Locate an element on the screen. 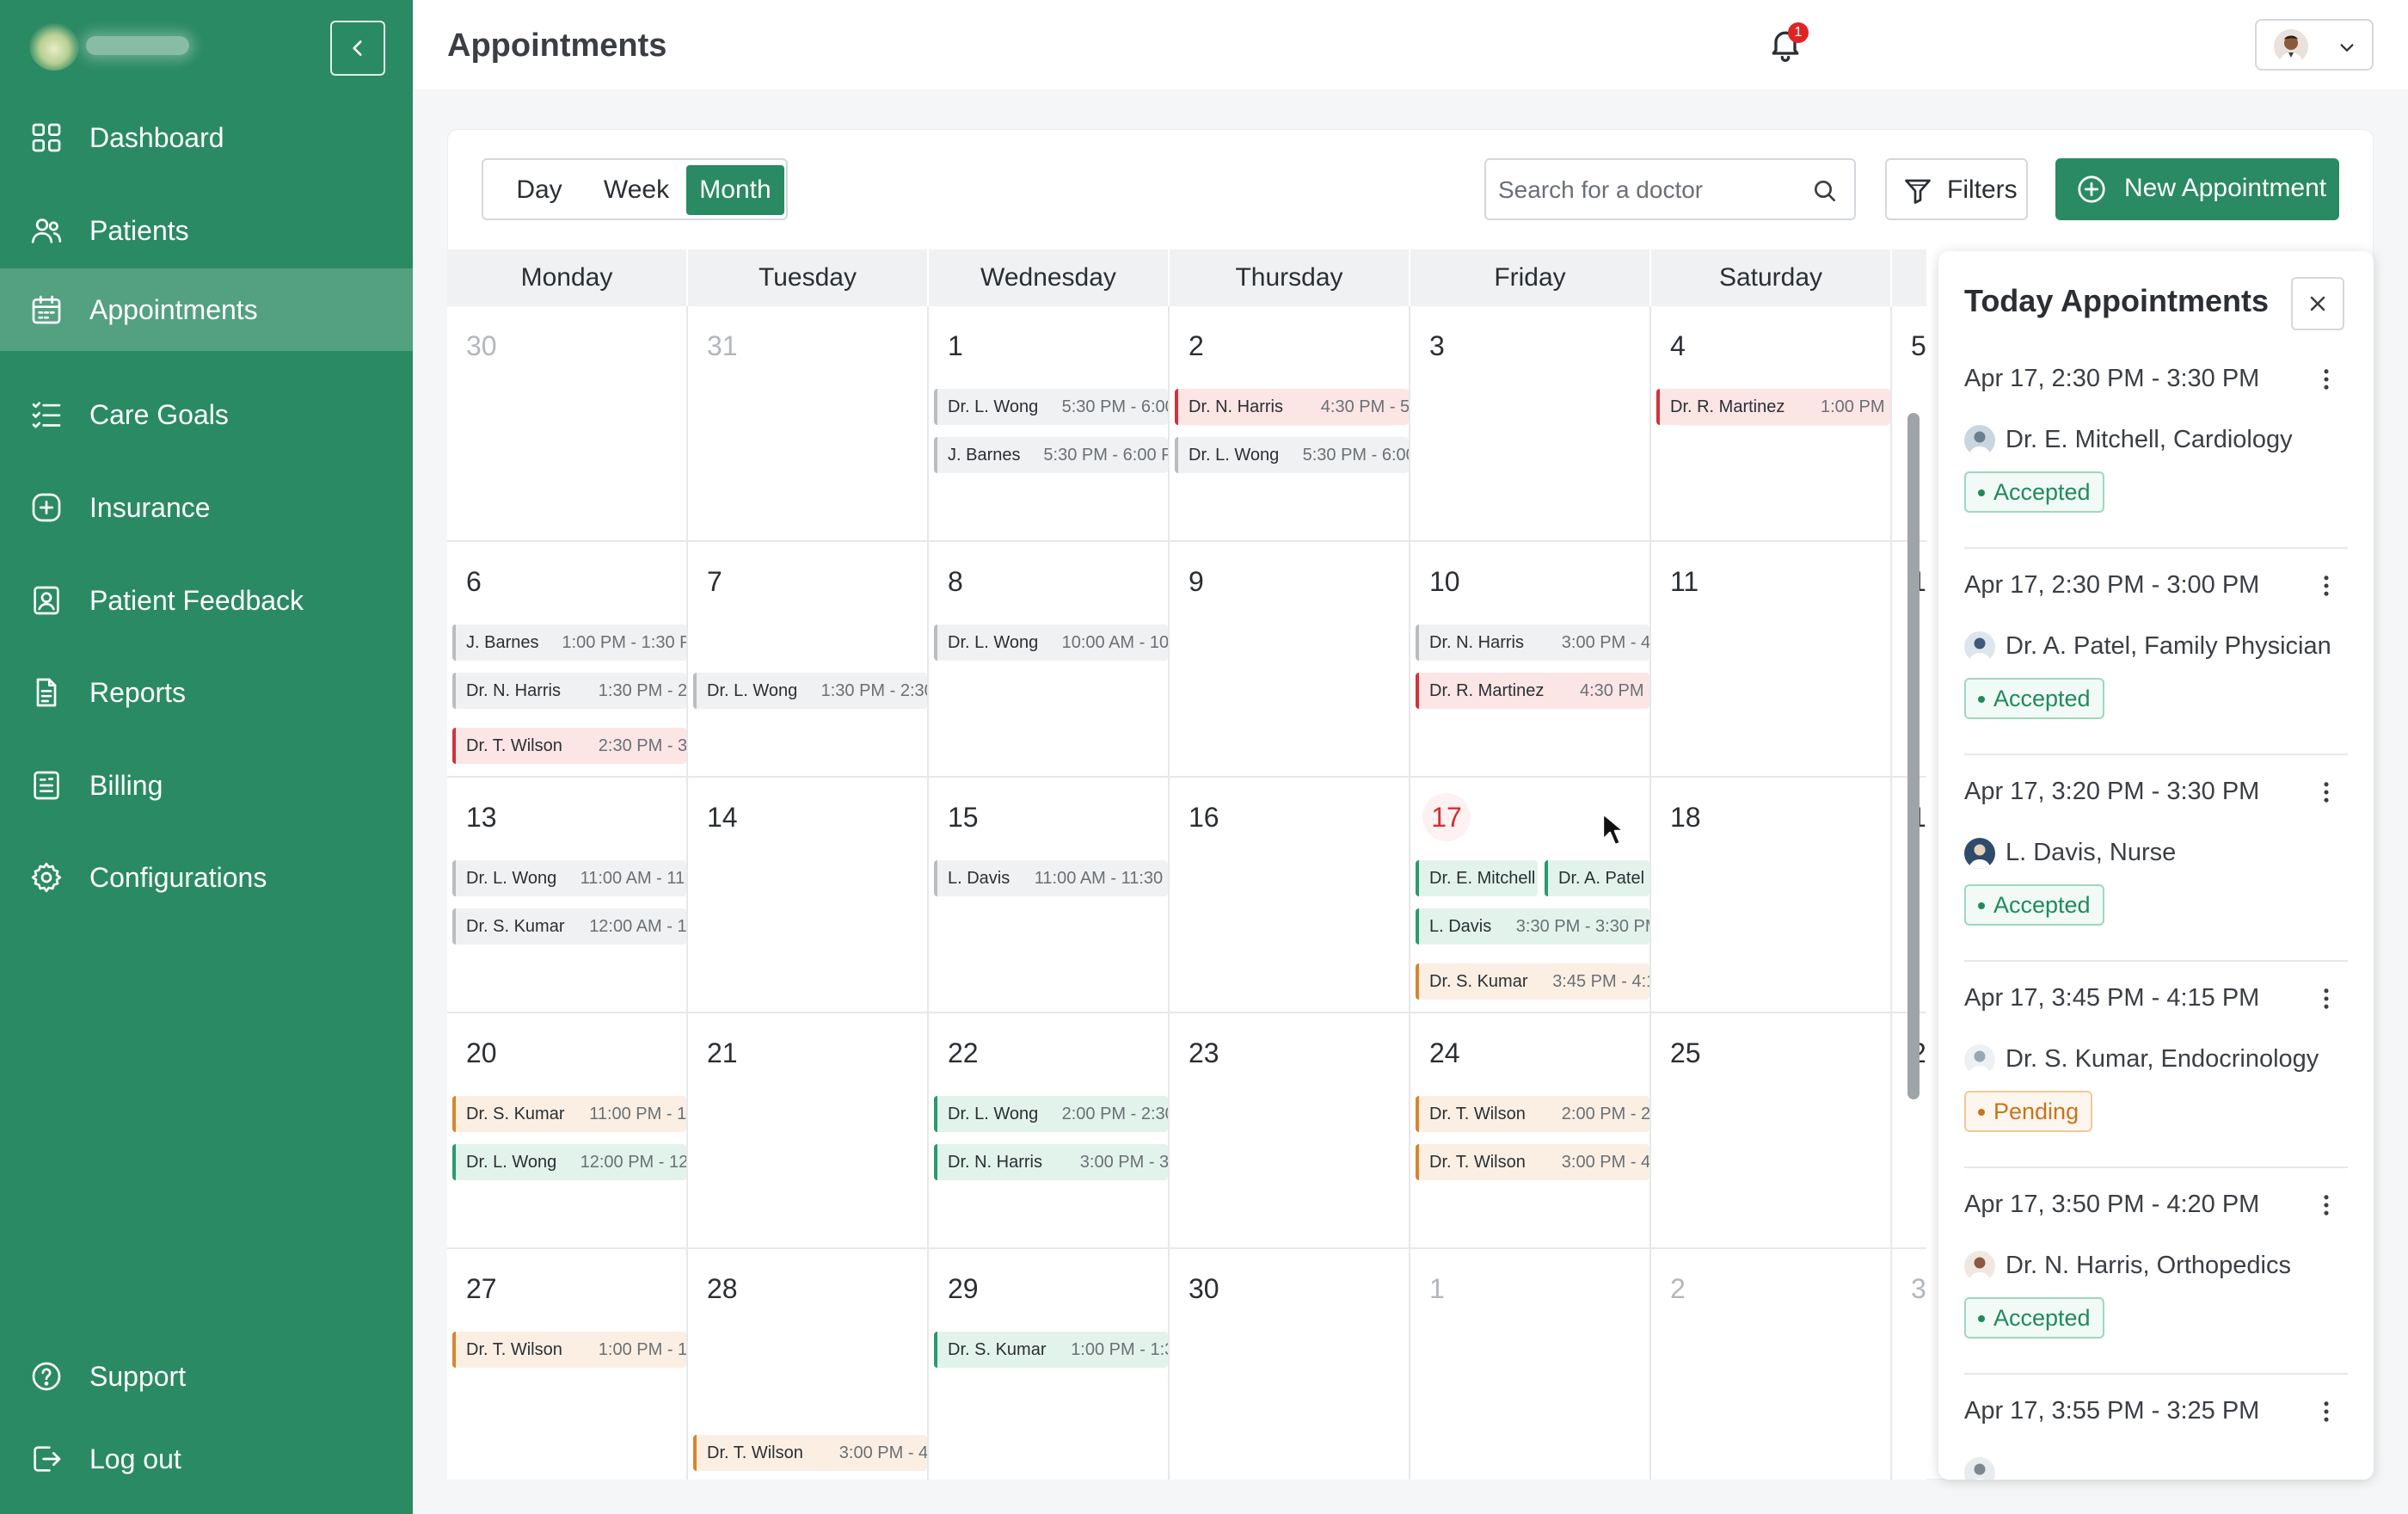  calendar-event: Dr. N. Harris 3:00 PM - 3:30 PM is located at coordinates (1051, 1162).